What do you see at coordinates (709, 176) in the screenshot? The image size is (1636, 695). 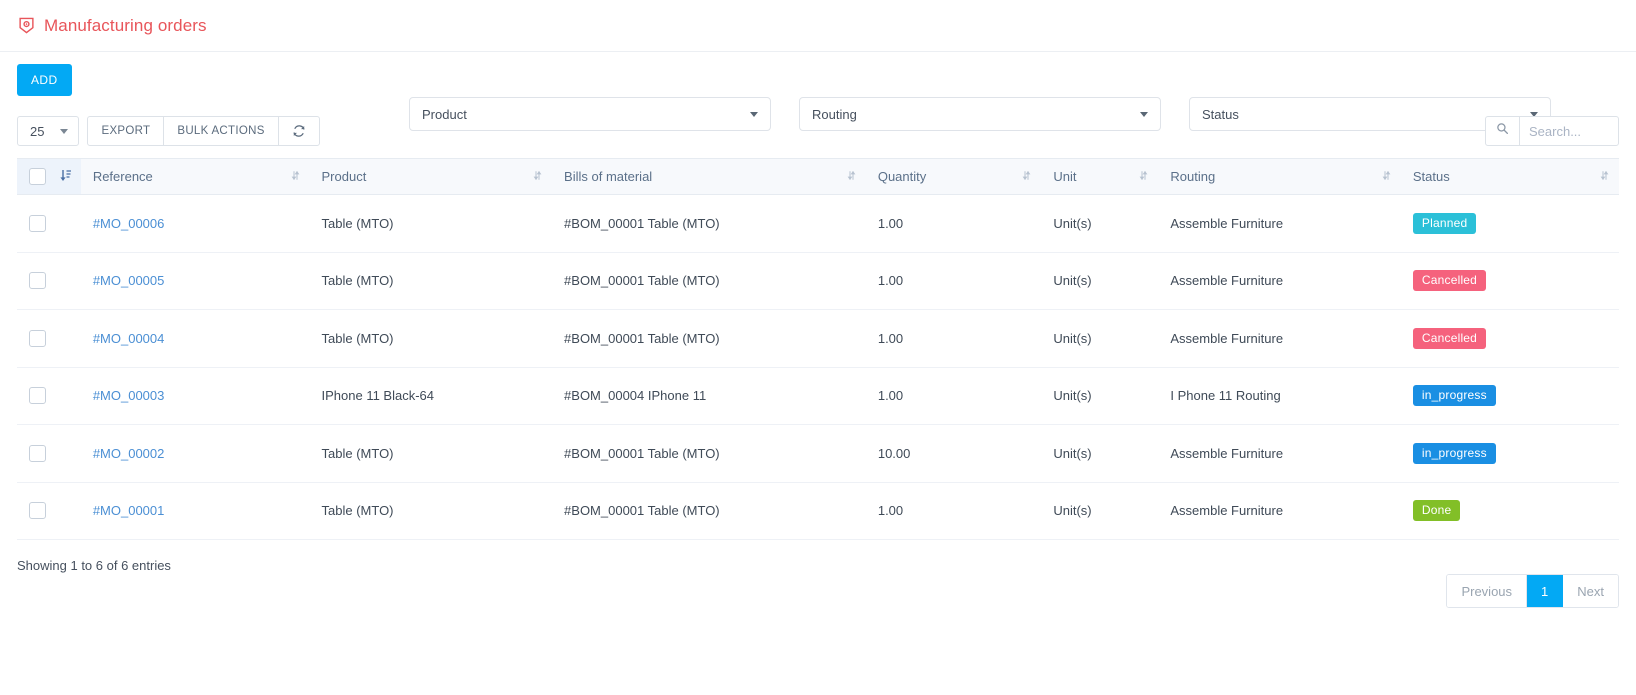 I see `column-header-bills-of-material: Bills of material` at bounding box center [709, 176].